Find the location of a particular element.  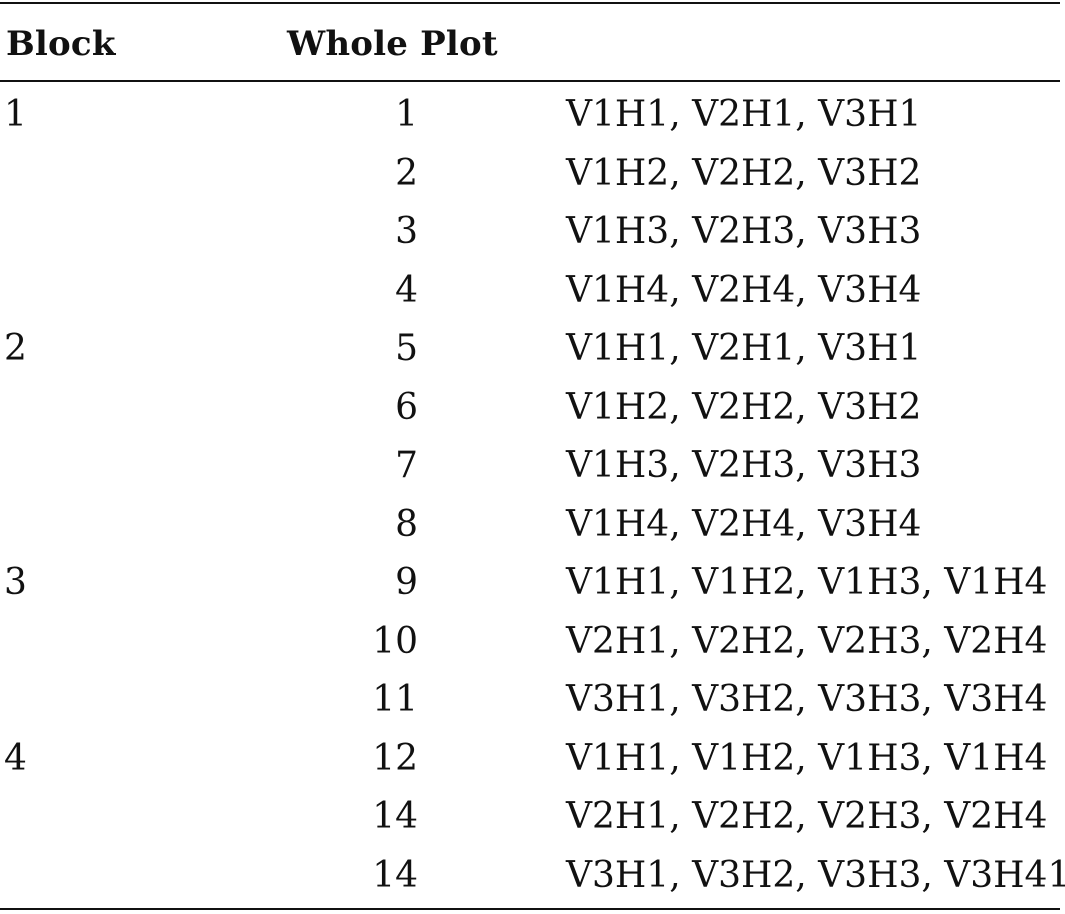

header-whole-plot: Whole Plot is located at coordinates (392, 44).